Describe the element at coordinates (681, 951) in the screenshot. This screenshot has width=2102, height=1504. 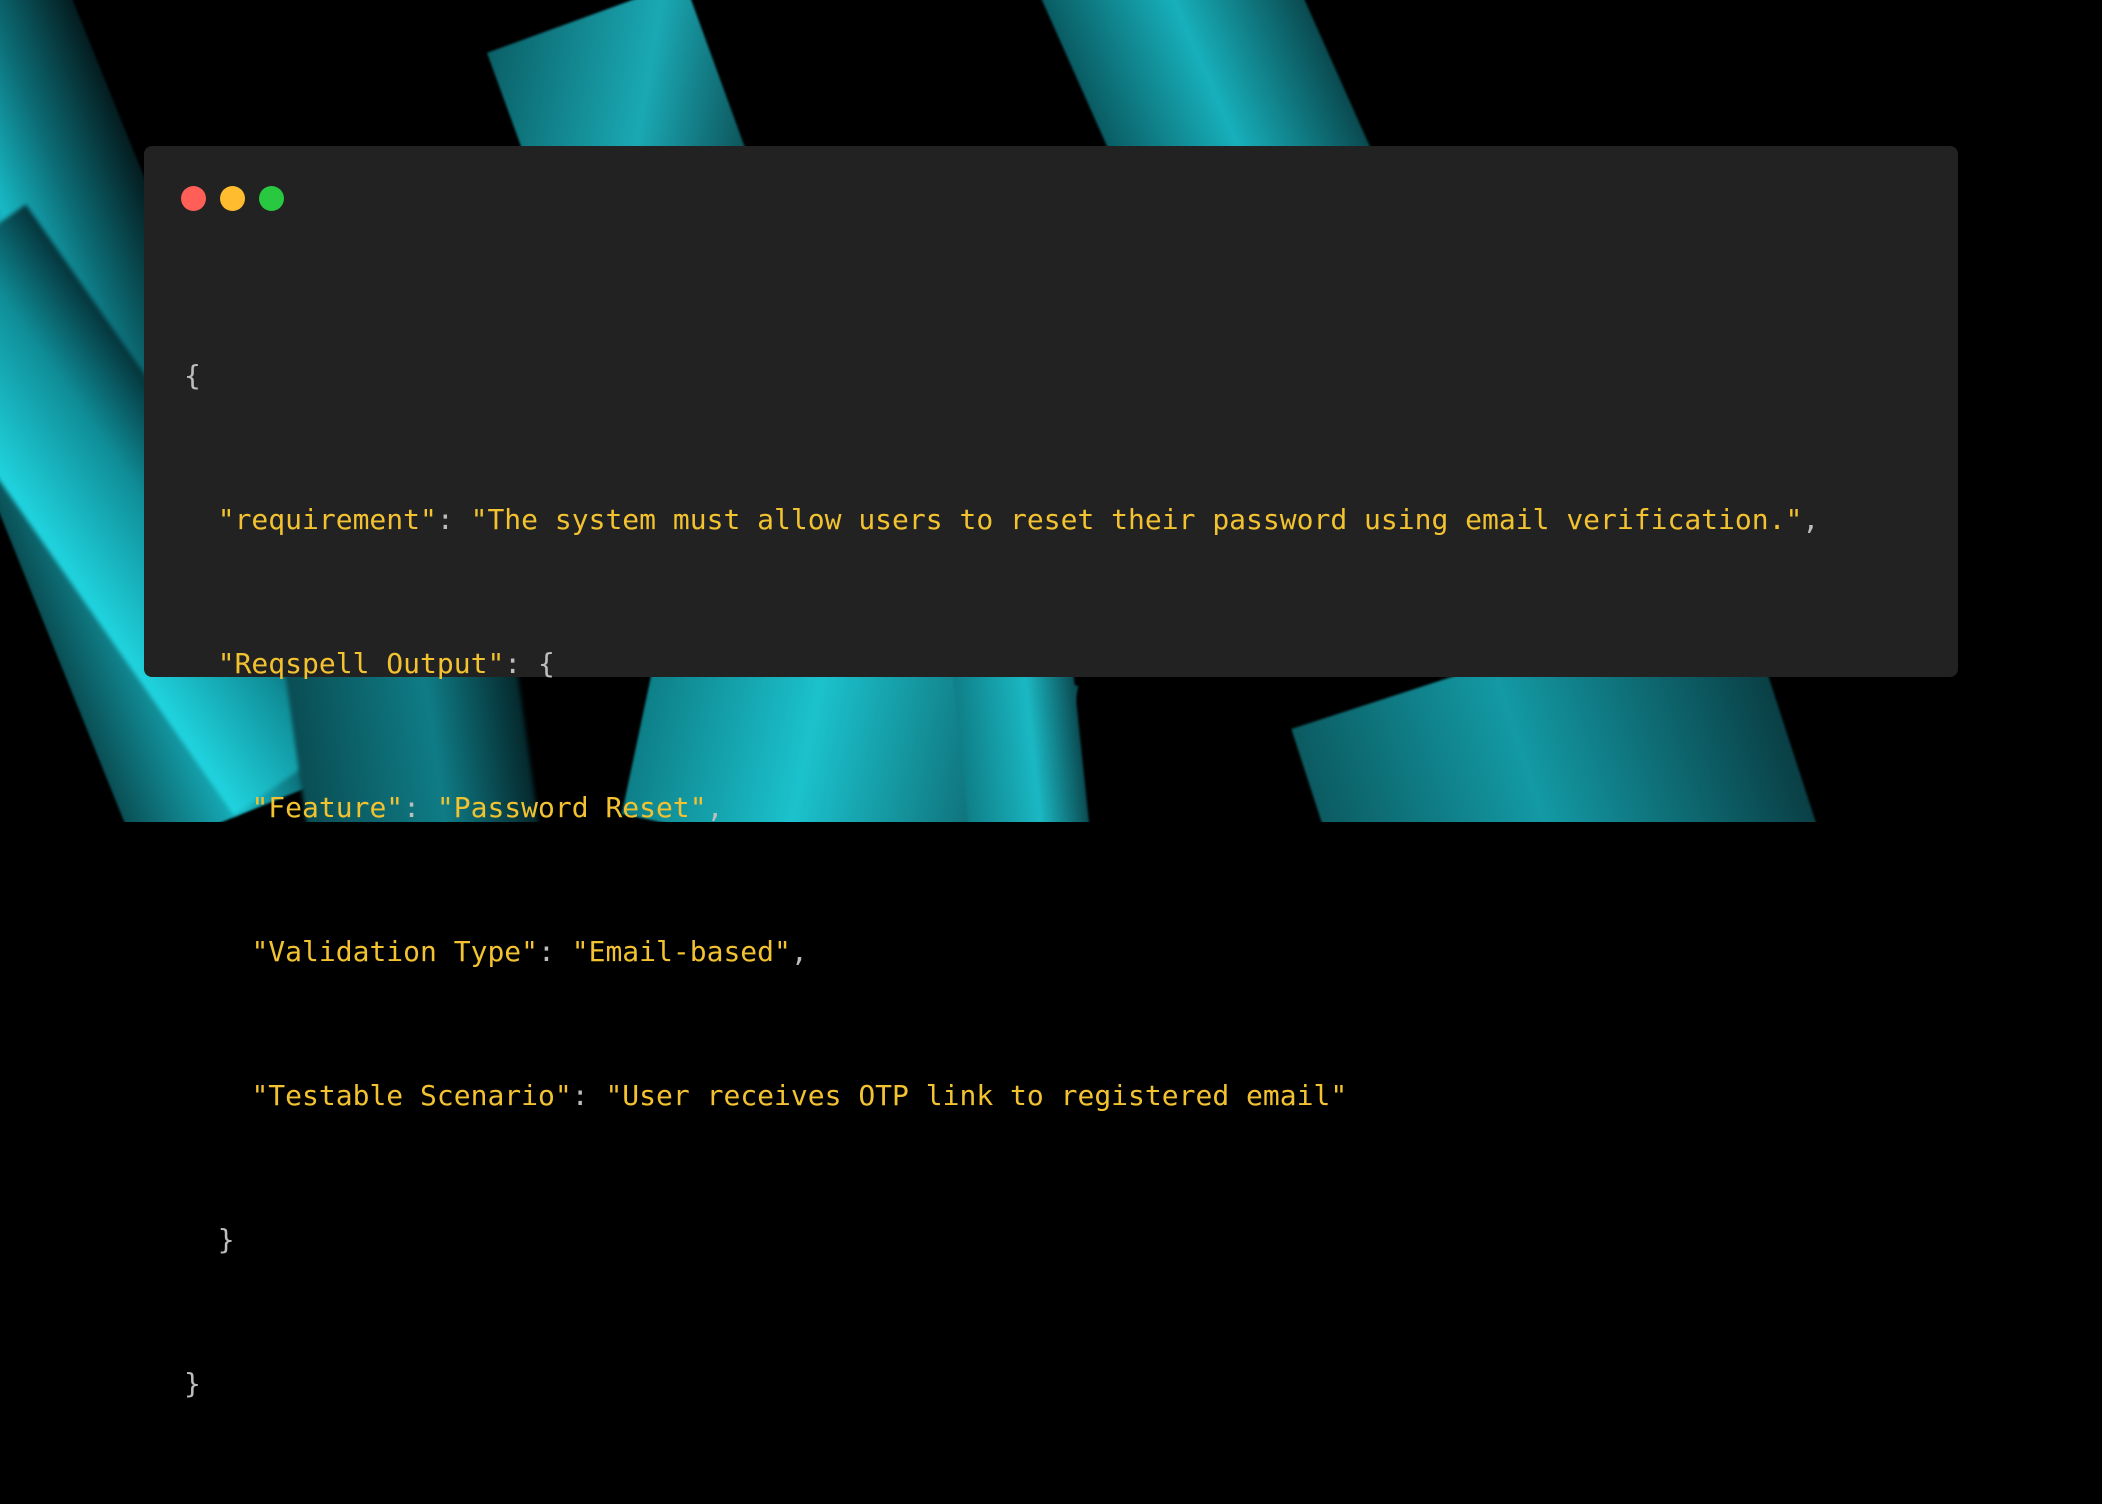
I see `validation-type-value: "Email-based"` at that location.